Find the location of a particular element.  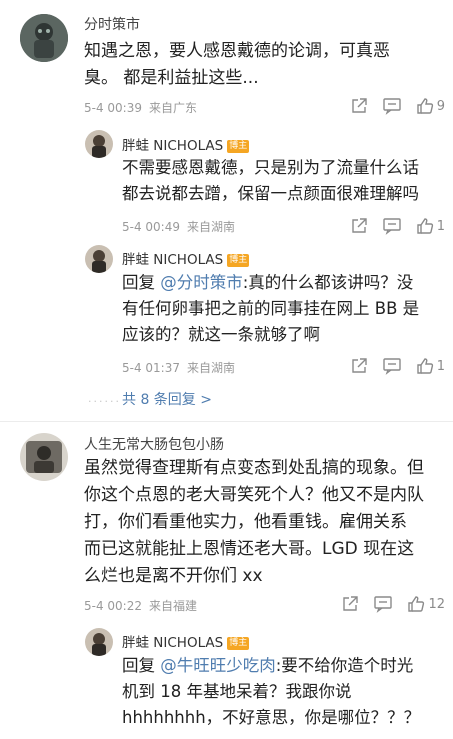

text-line: 回复 @牛旺旺少吃肉:要不给你造个时光 is located at coordinates (287, 666).